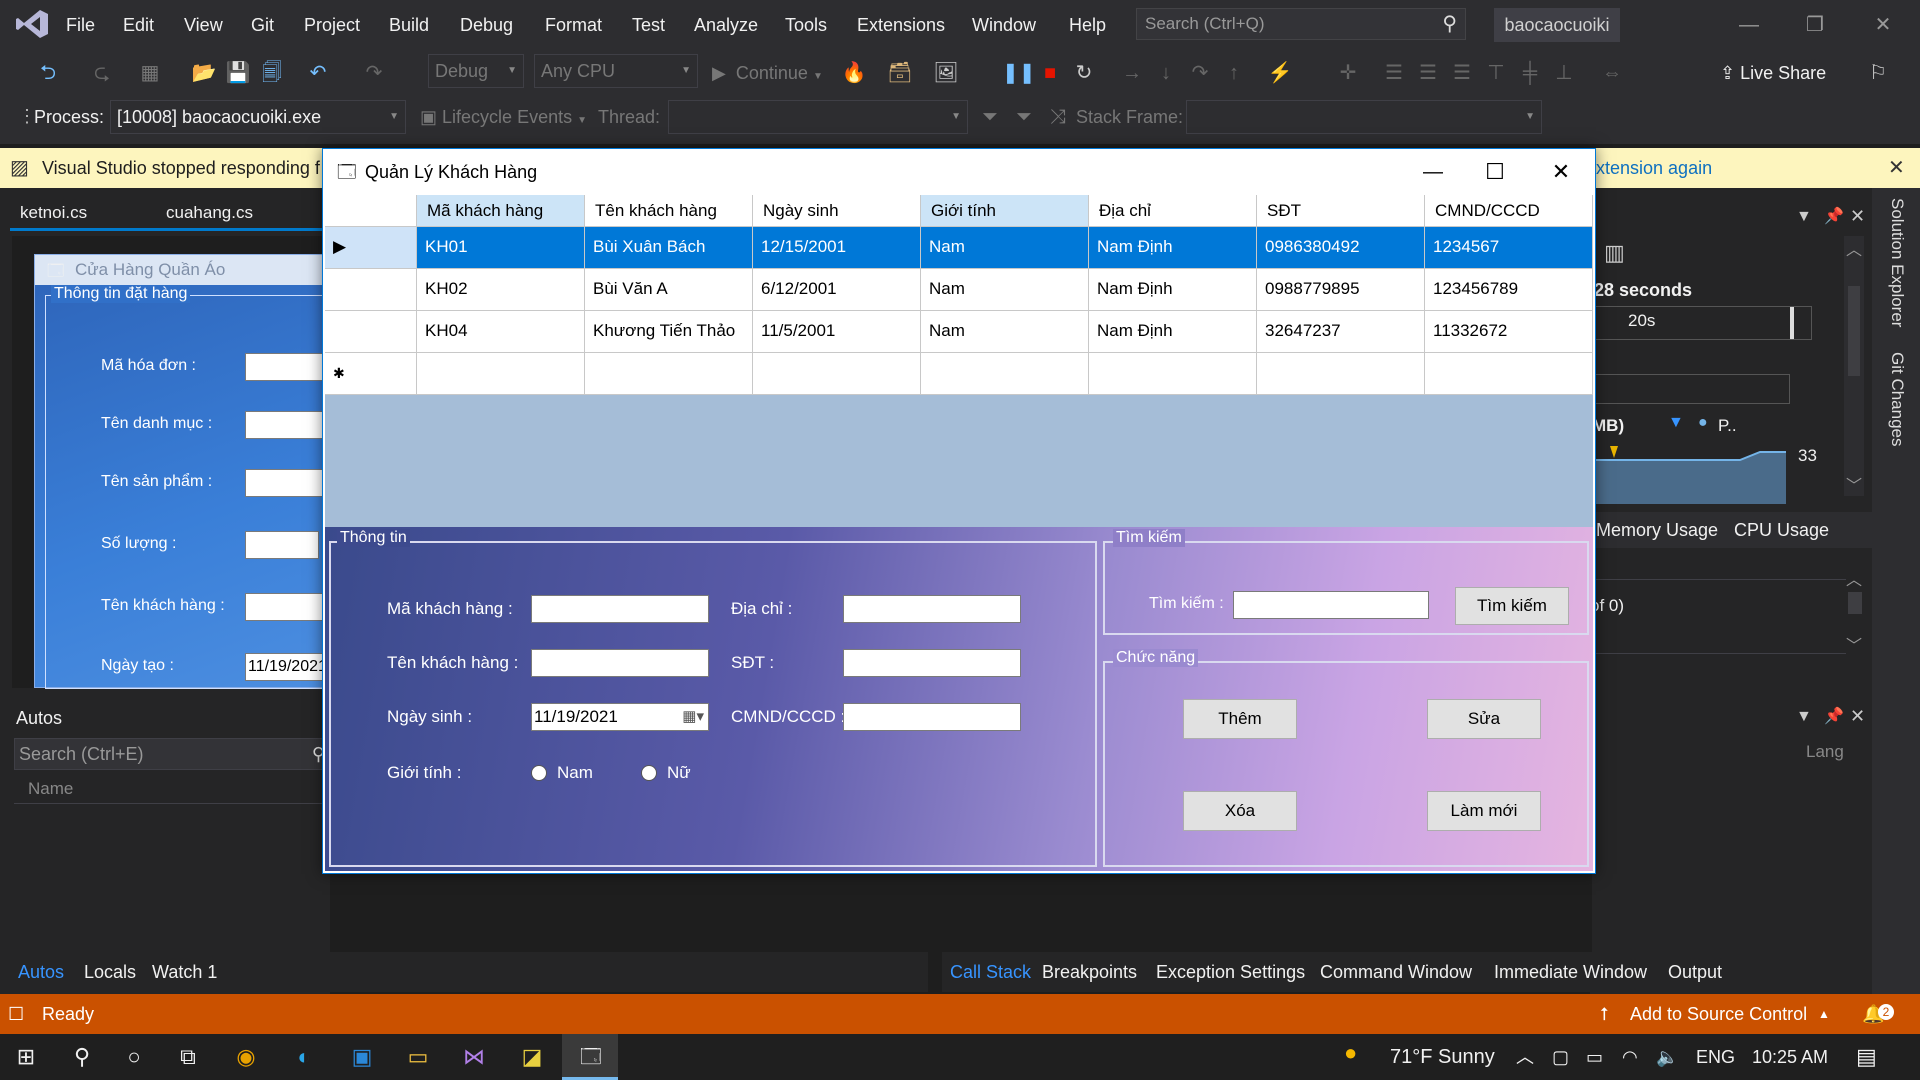 The image size is (1920, 1080). I want to click on cell-ngay-sinh: 12/15/2001, so click(837, 248).